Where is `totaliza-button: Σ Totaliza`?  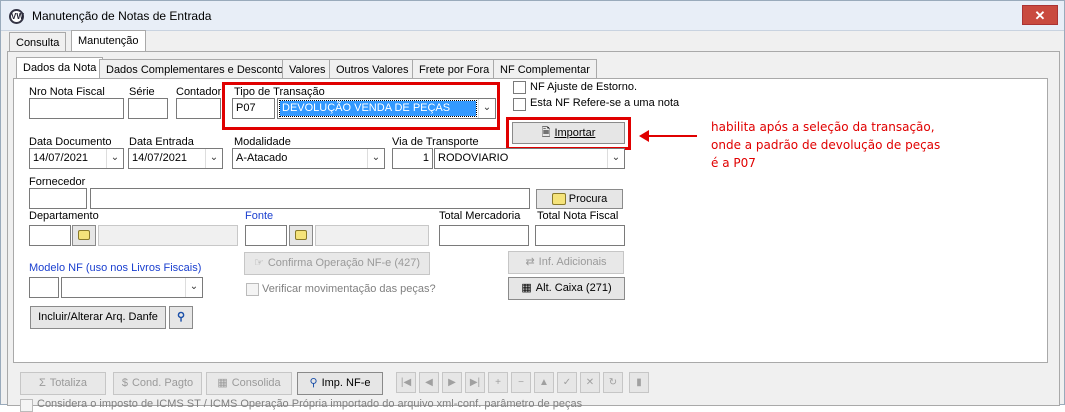
totaliza-button: Σ Totaliza is located at coordinates (63, 383).